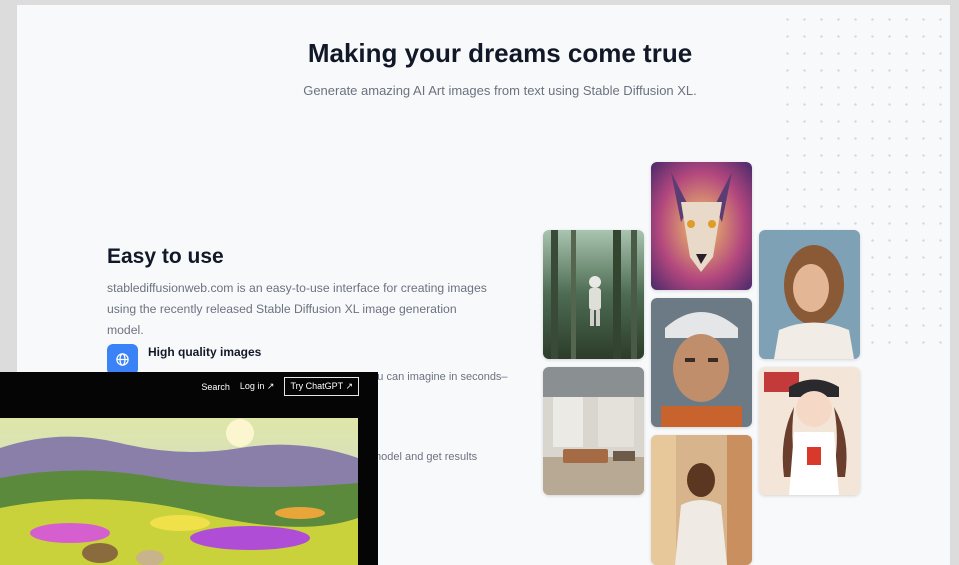  What do you see at coordinates (809, 294) in the screenshot?
I see `gallery-image-woman-sea` at bounding box center [809, 294].